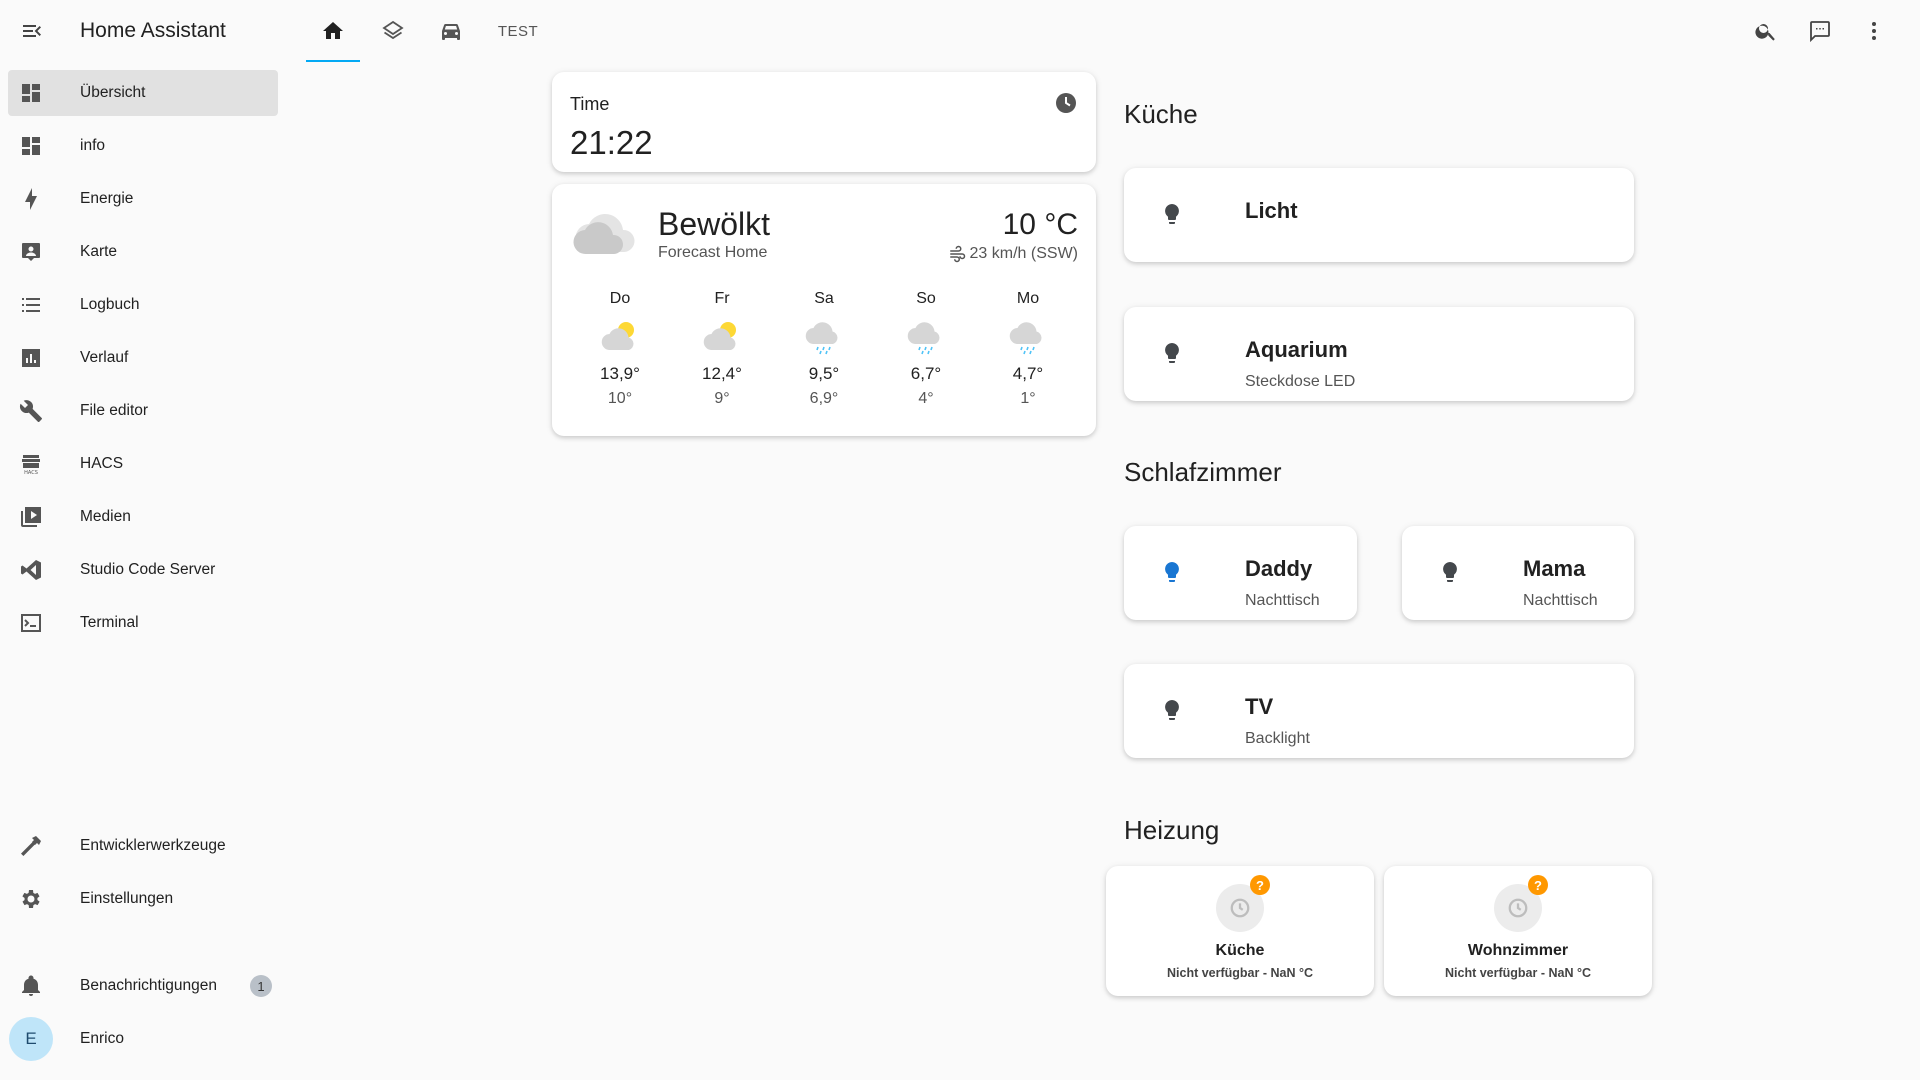 The height and width of the screenshot is (1080, 1920). I want to click on thermostat-state: Nicht verfügbar - NaN °C, so click(1518, 973).